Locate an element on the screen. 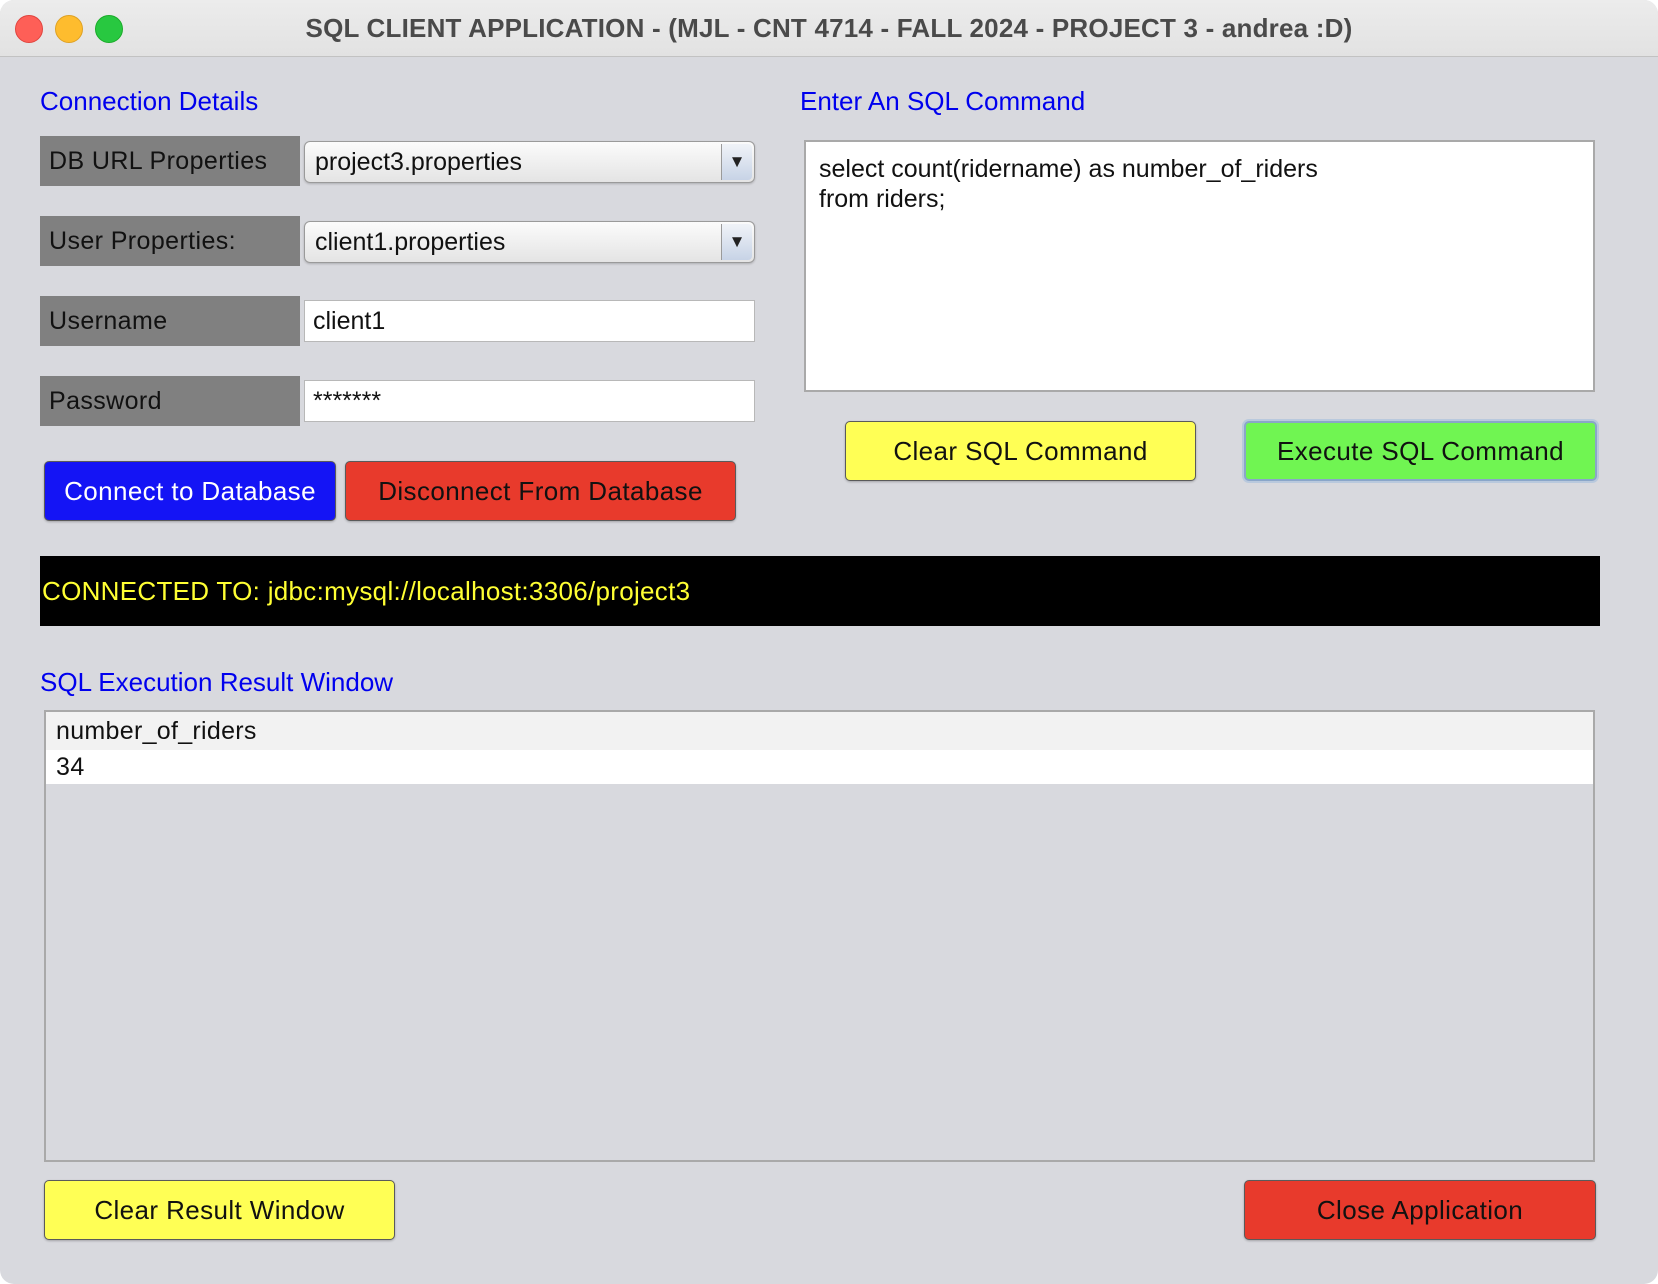 This screenshot has width=1658, height=1284. password-field: ******* is located at coordinates (529, 401).